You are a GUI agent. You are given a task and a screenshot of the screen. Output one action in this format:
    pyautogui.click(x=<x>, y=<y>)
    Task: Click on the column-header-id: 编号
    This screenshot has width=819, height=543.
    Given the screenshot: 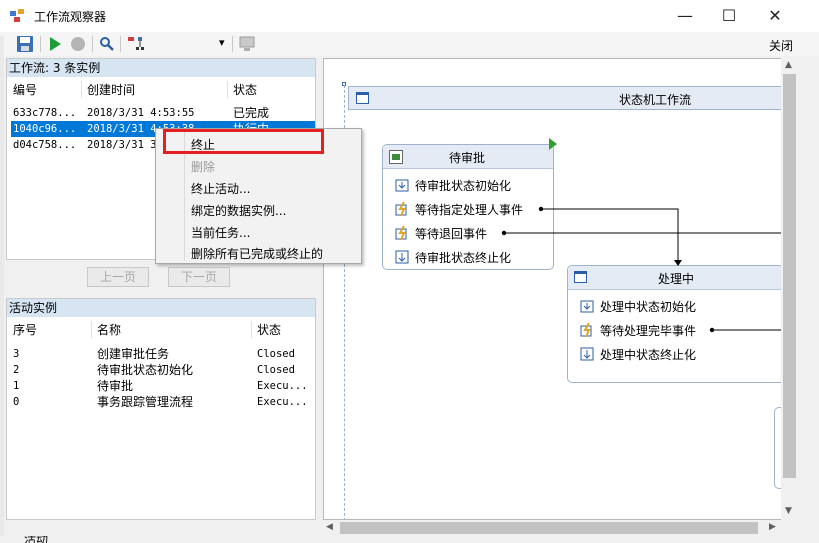 What is the action you would take?
    pyautogui.click(x=25, y=89)
    